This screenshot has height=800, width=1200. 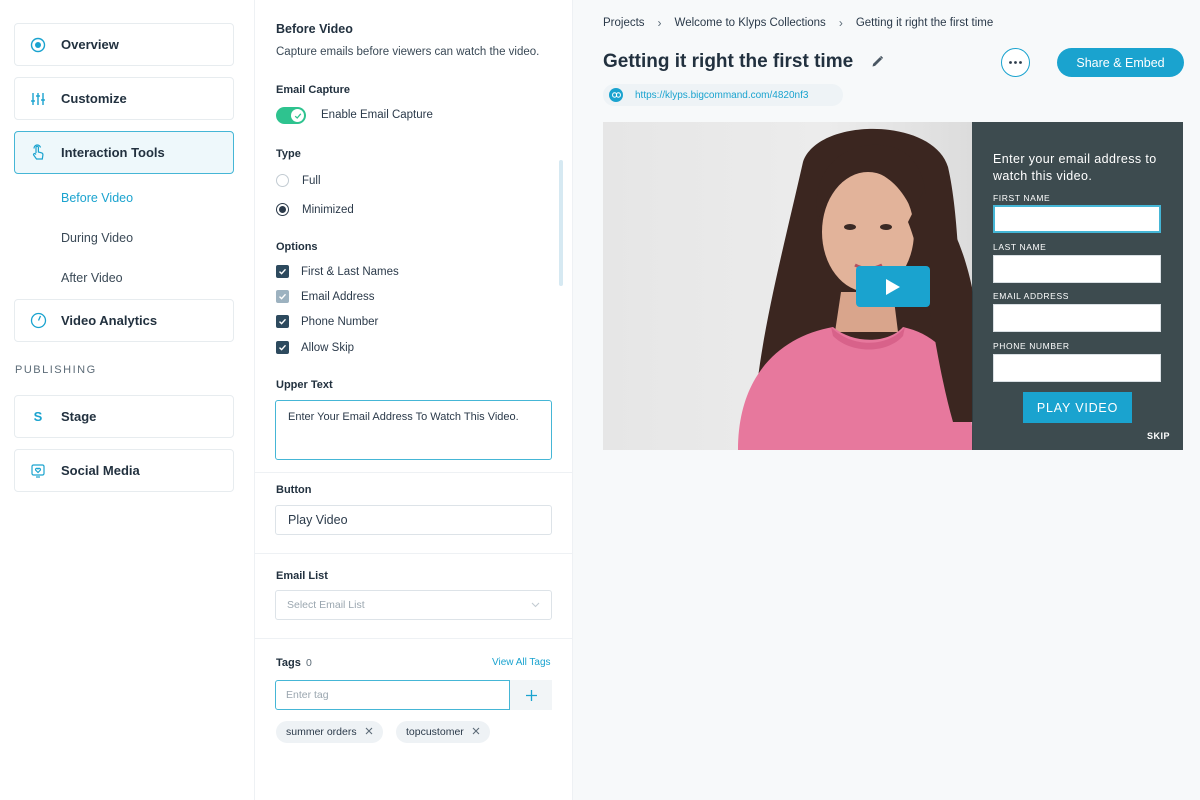 What do you see at coordinates (94, 98) in the screenshot?
I see `nav-customize-label: Customize` at bounding box center [94, 98].